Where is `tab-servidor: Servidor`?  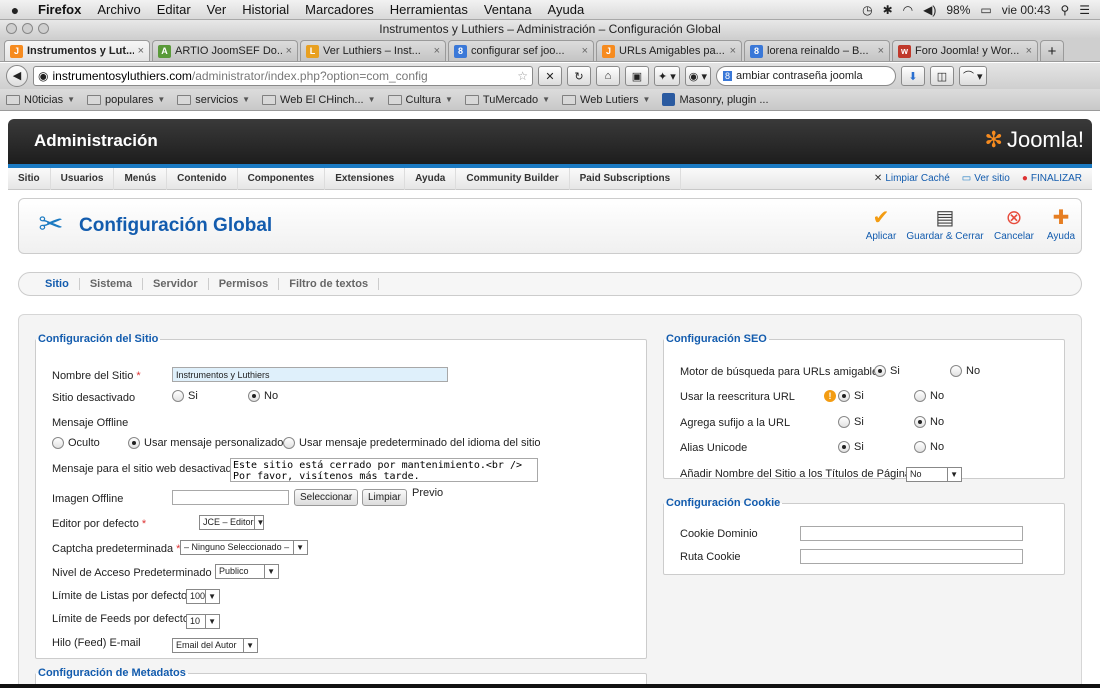
tab-servidor: Servidor is located at coordinates (176, 284).